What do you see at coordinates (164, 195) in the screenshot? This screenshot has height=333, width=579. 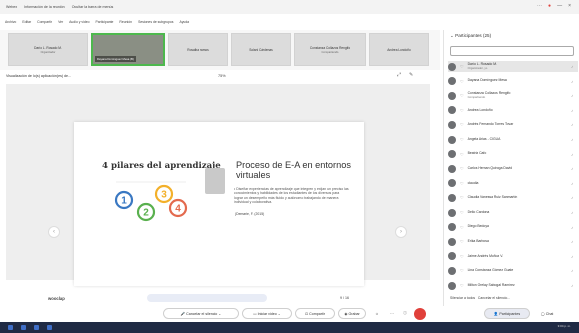 I see `pillar-number: 3` at bounding box center [164, 195].